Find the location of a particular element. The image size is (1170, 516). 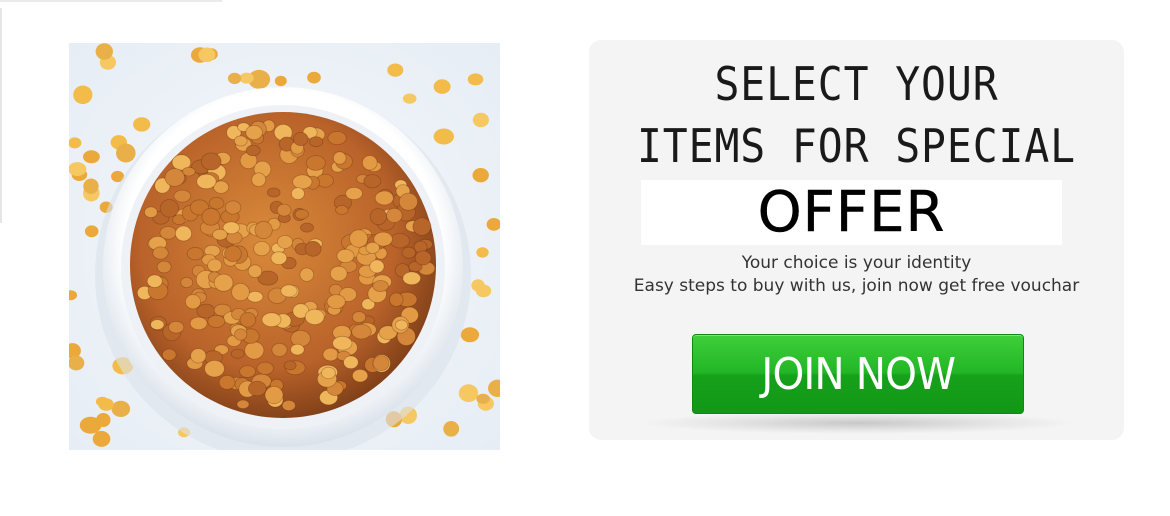

headline-line-1: SELECT YOUR is located at coordinates (856, 84).